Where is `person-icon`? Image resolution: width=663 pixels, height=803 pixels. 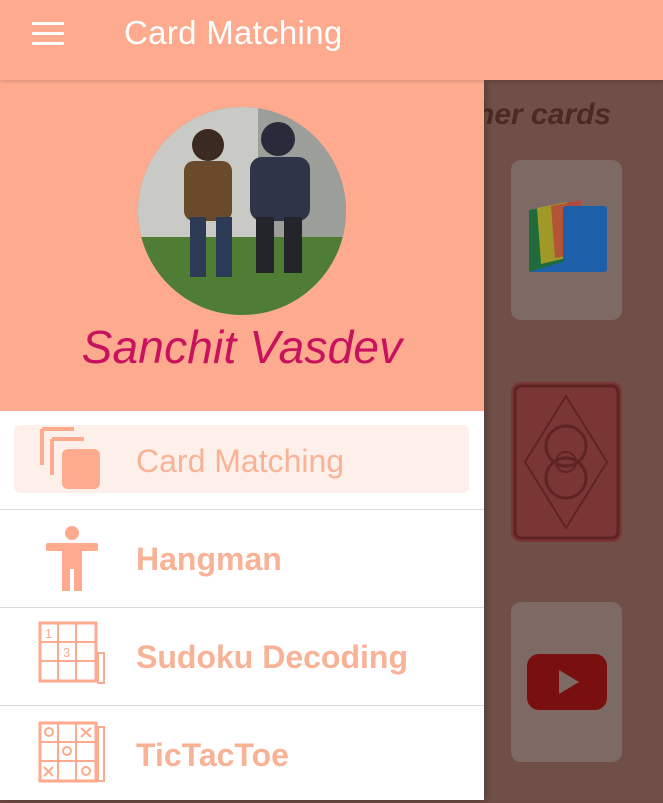 person-icon is located at coordinates (72, 558).